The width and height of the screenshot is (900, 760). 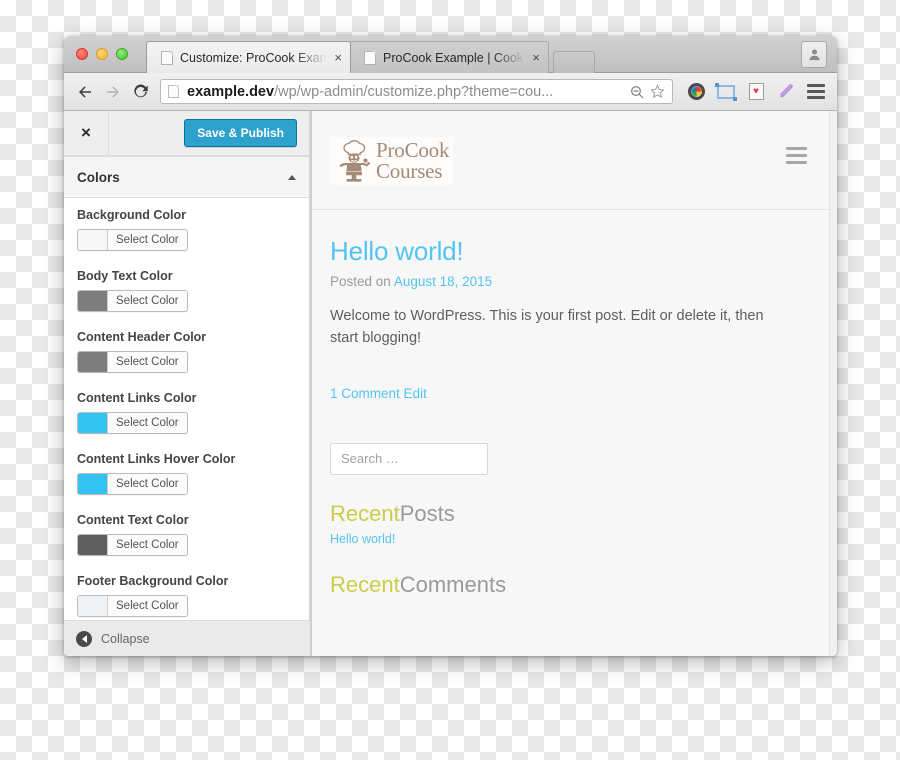 I want to click on preview-scrollbar, so click(x=833, y=383).